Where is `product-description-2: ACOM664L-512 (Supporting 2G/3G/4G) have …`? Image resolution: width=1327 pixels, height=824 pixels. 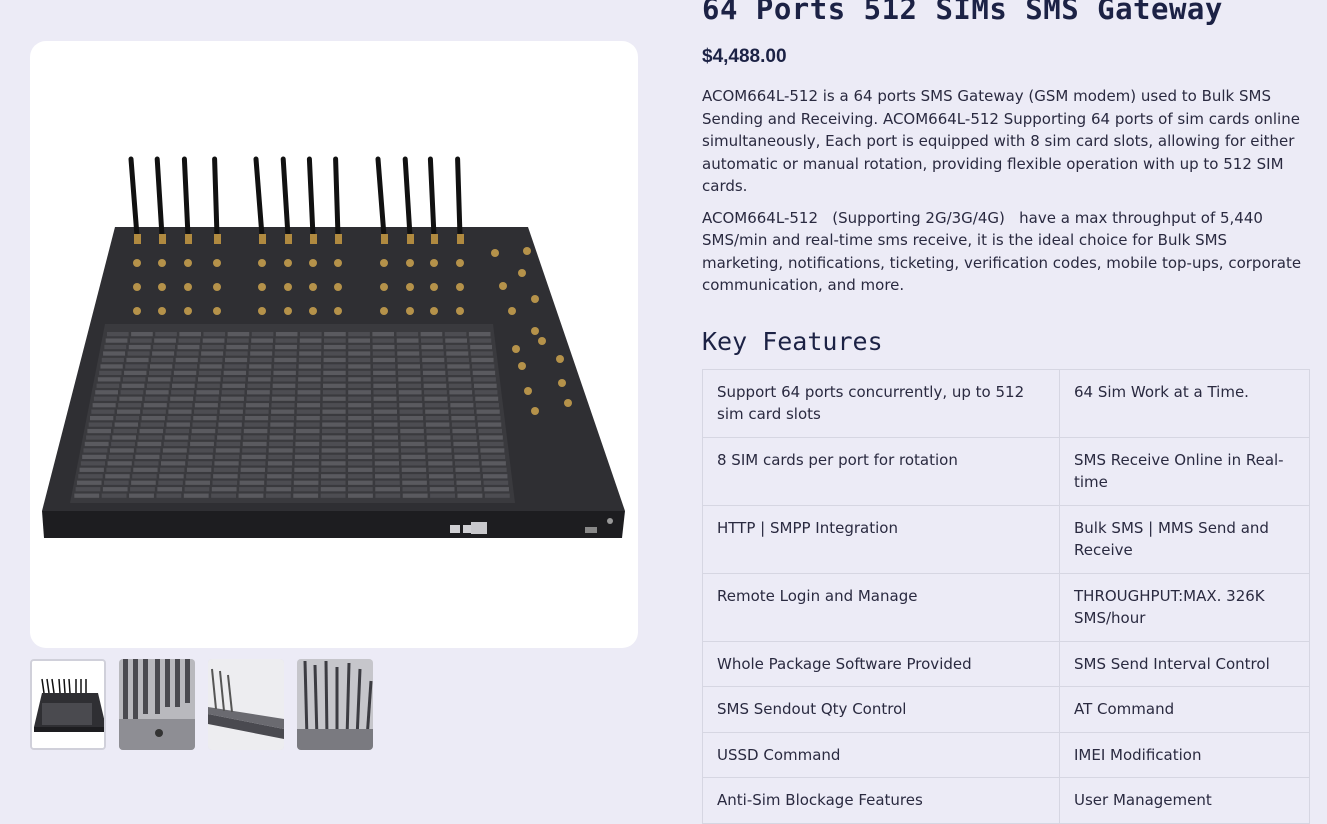
product-description-2: ACOM664L-512 (Supporting 2G/3G/4G) have … is located at coordinates (1002, 251).